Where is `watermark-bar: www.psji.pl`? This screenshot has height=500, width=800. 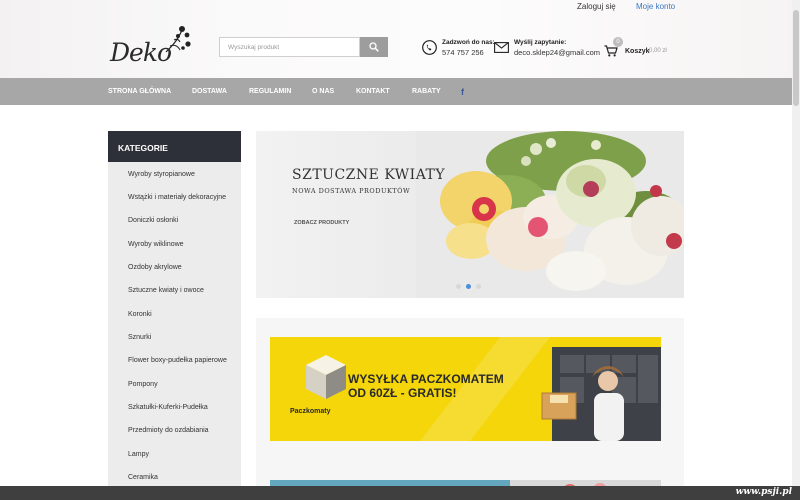
watermark-bar: www.psji.pl is located at coordinates (400, 493).